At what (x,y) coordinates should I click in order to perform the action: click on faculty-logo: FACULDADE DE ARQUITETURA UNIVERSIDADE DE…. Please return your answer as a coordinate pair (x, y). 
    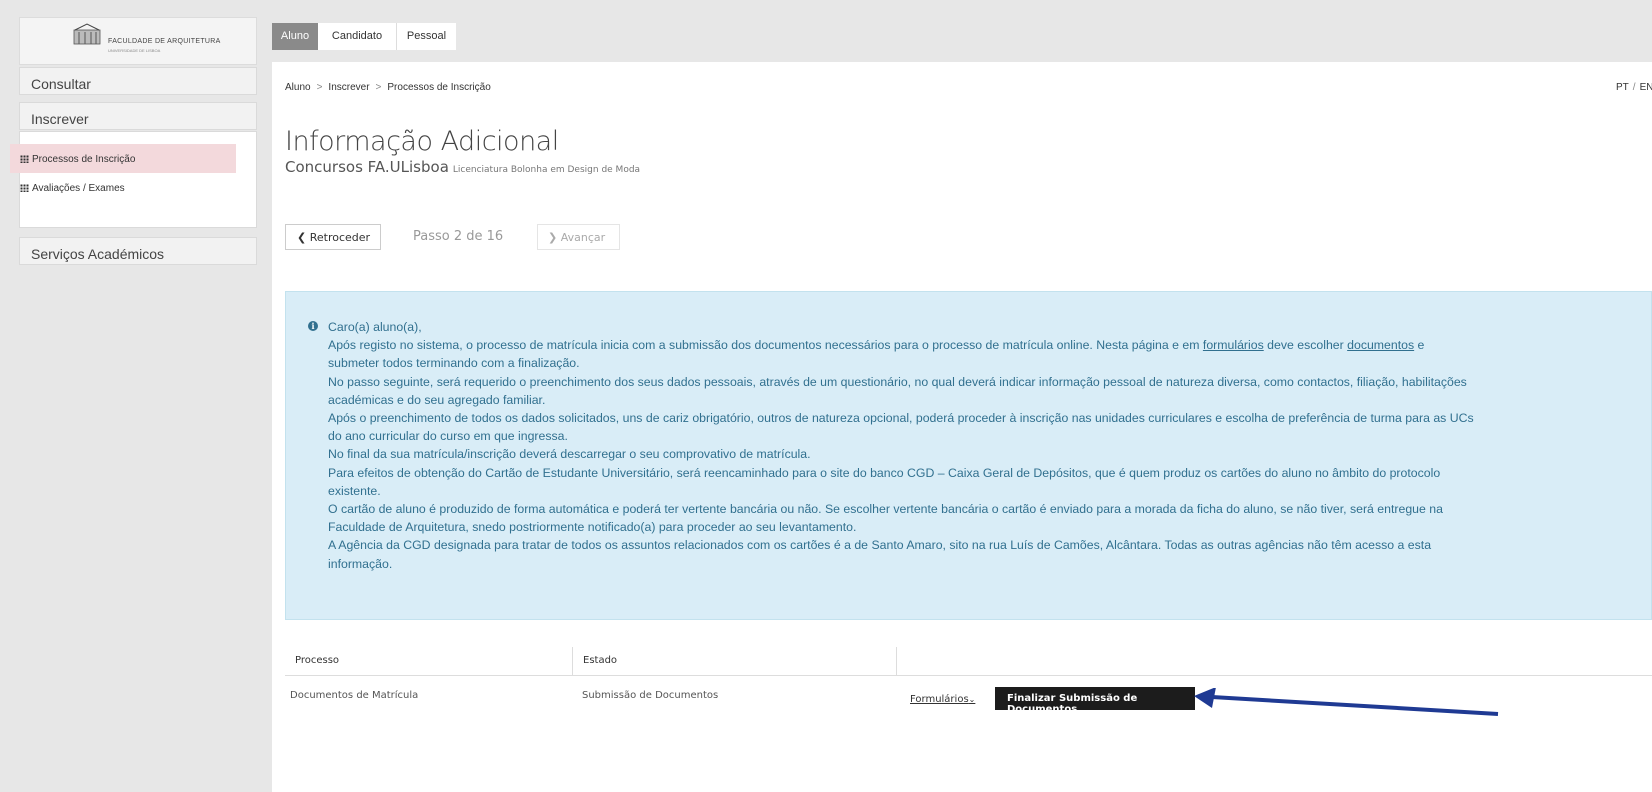
    Looking at the image, I should click on (138, 41).